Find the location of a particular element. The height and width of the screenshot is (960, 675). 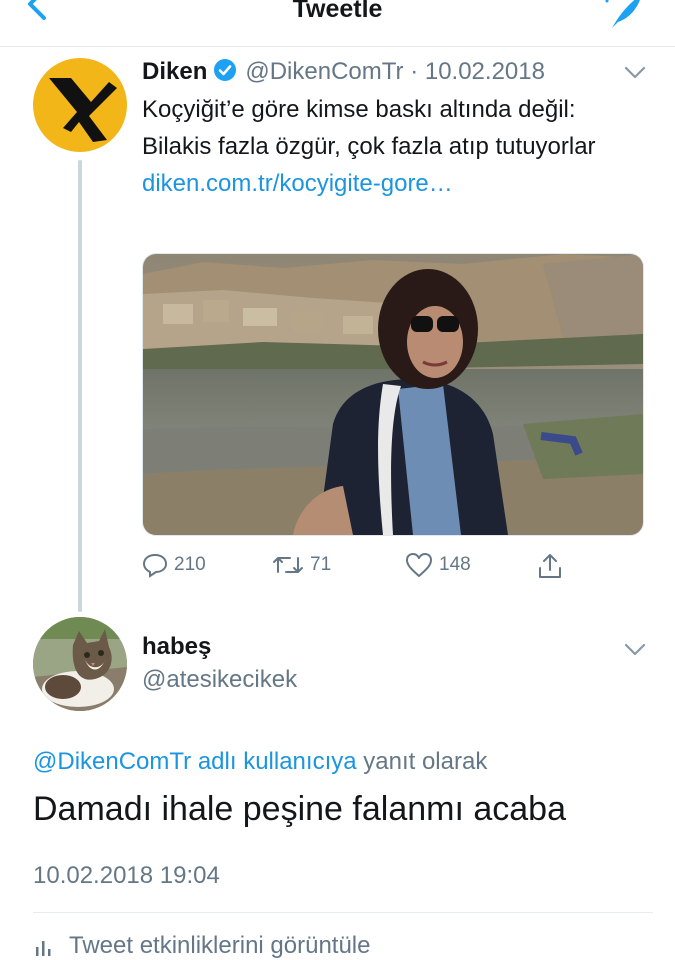

tweet-activity-label: Tweet etkinliklerini görüntüle is located at coordinates (220, 945).